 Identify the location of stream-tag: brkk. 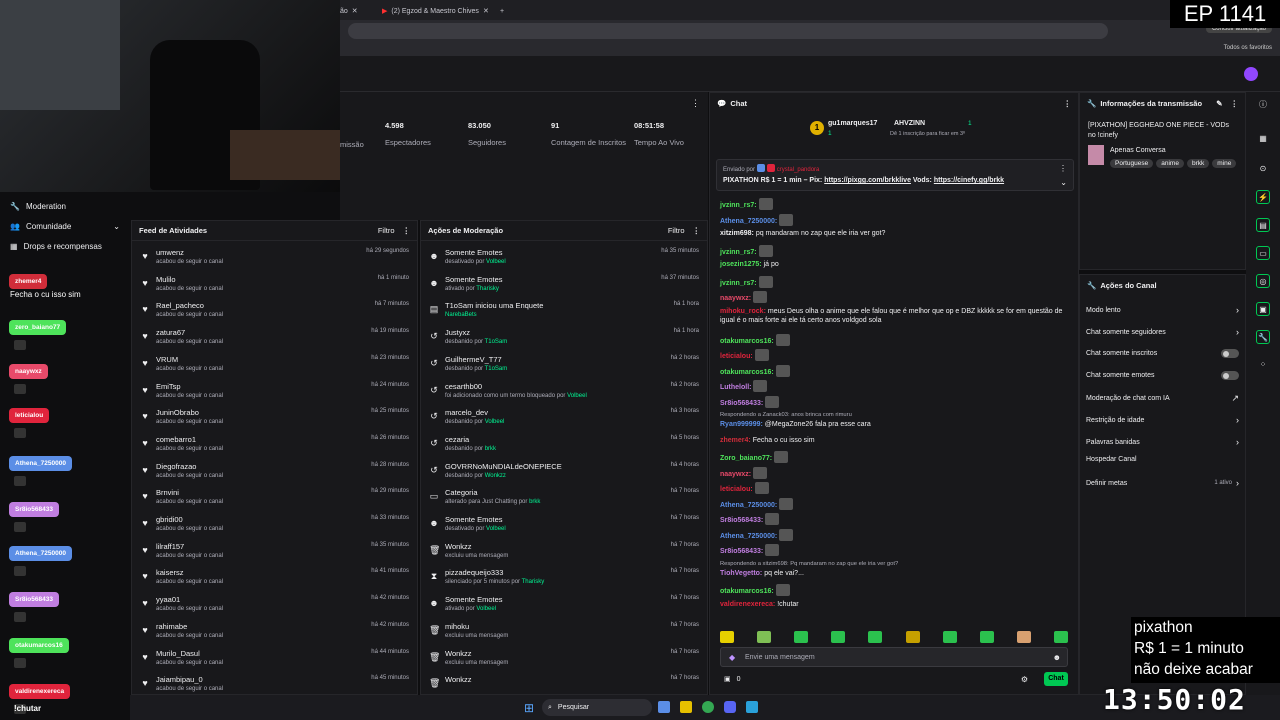
(1198, 163).